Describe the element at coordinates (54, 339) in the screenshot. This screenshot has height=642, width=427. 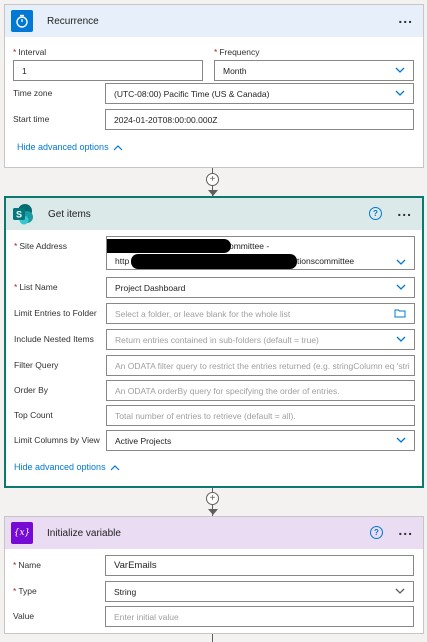
I see `nested-label: Include Nested Items` at that location.